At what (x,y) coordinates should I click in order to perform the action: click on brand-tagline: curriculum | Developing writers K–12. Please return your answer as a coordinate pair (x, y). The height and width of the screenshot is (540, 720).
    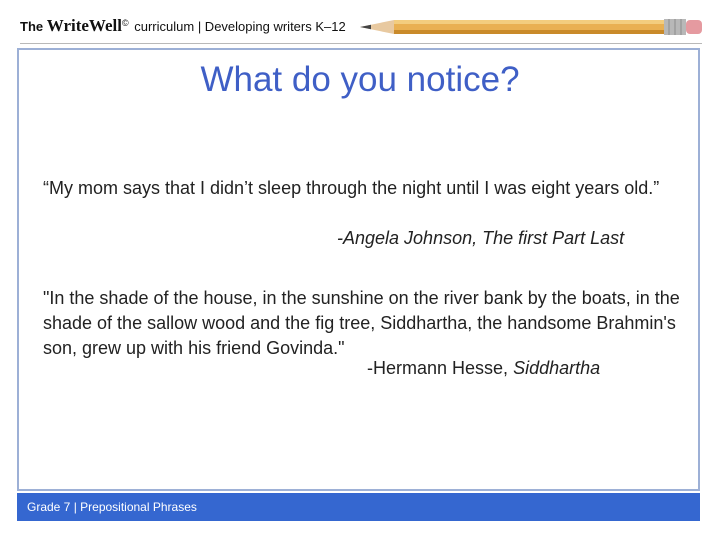
    Looking at the image, I should click on (240, 26).